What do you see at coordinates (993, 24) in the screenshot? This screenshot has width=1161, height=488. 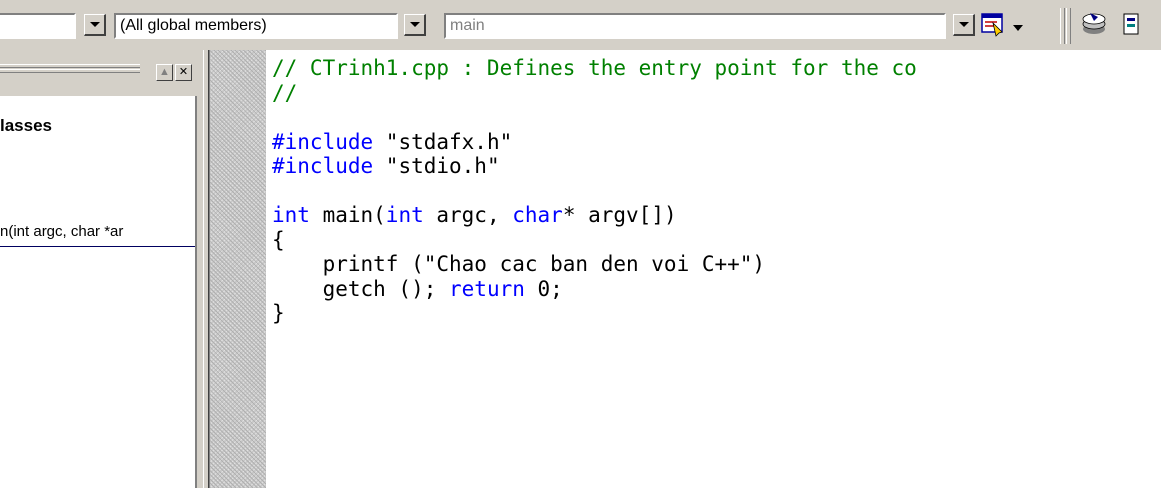 I see `wizard-bar-actions-icon` at bounding box center [993, 24].